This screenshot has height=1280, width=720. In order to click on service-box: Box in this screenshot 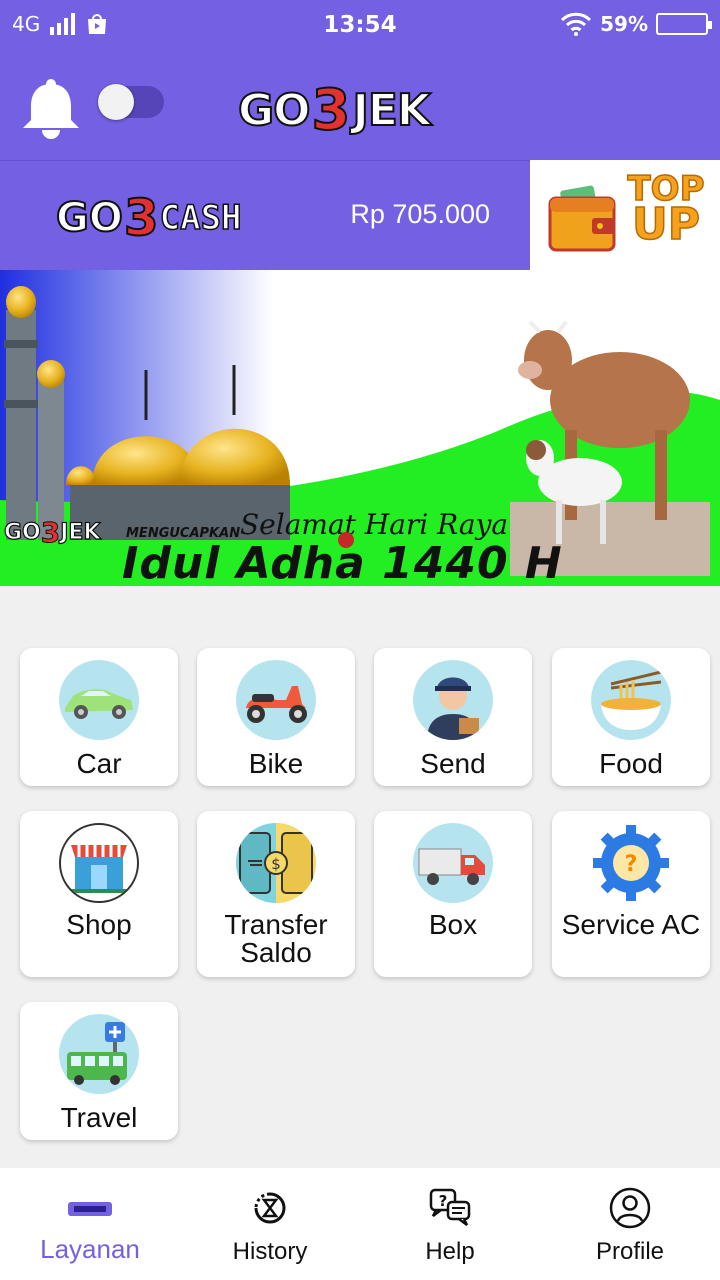, I will do `click(453, 894)`.